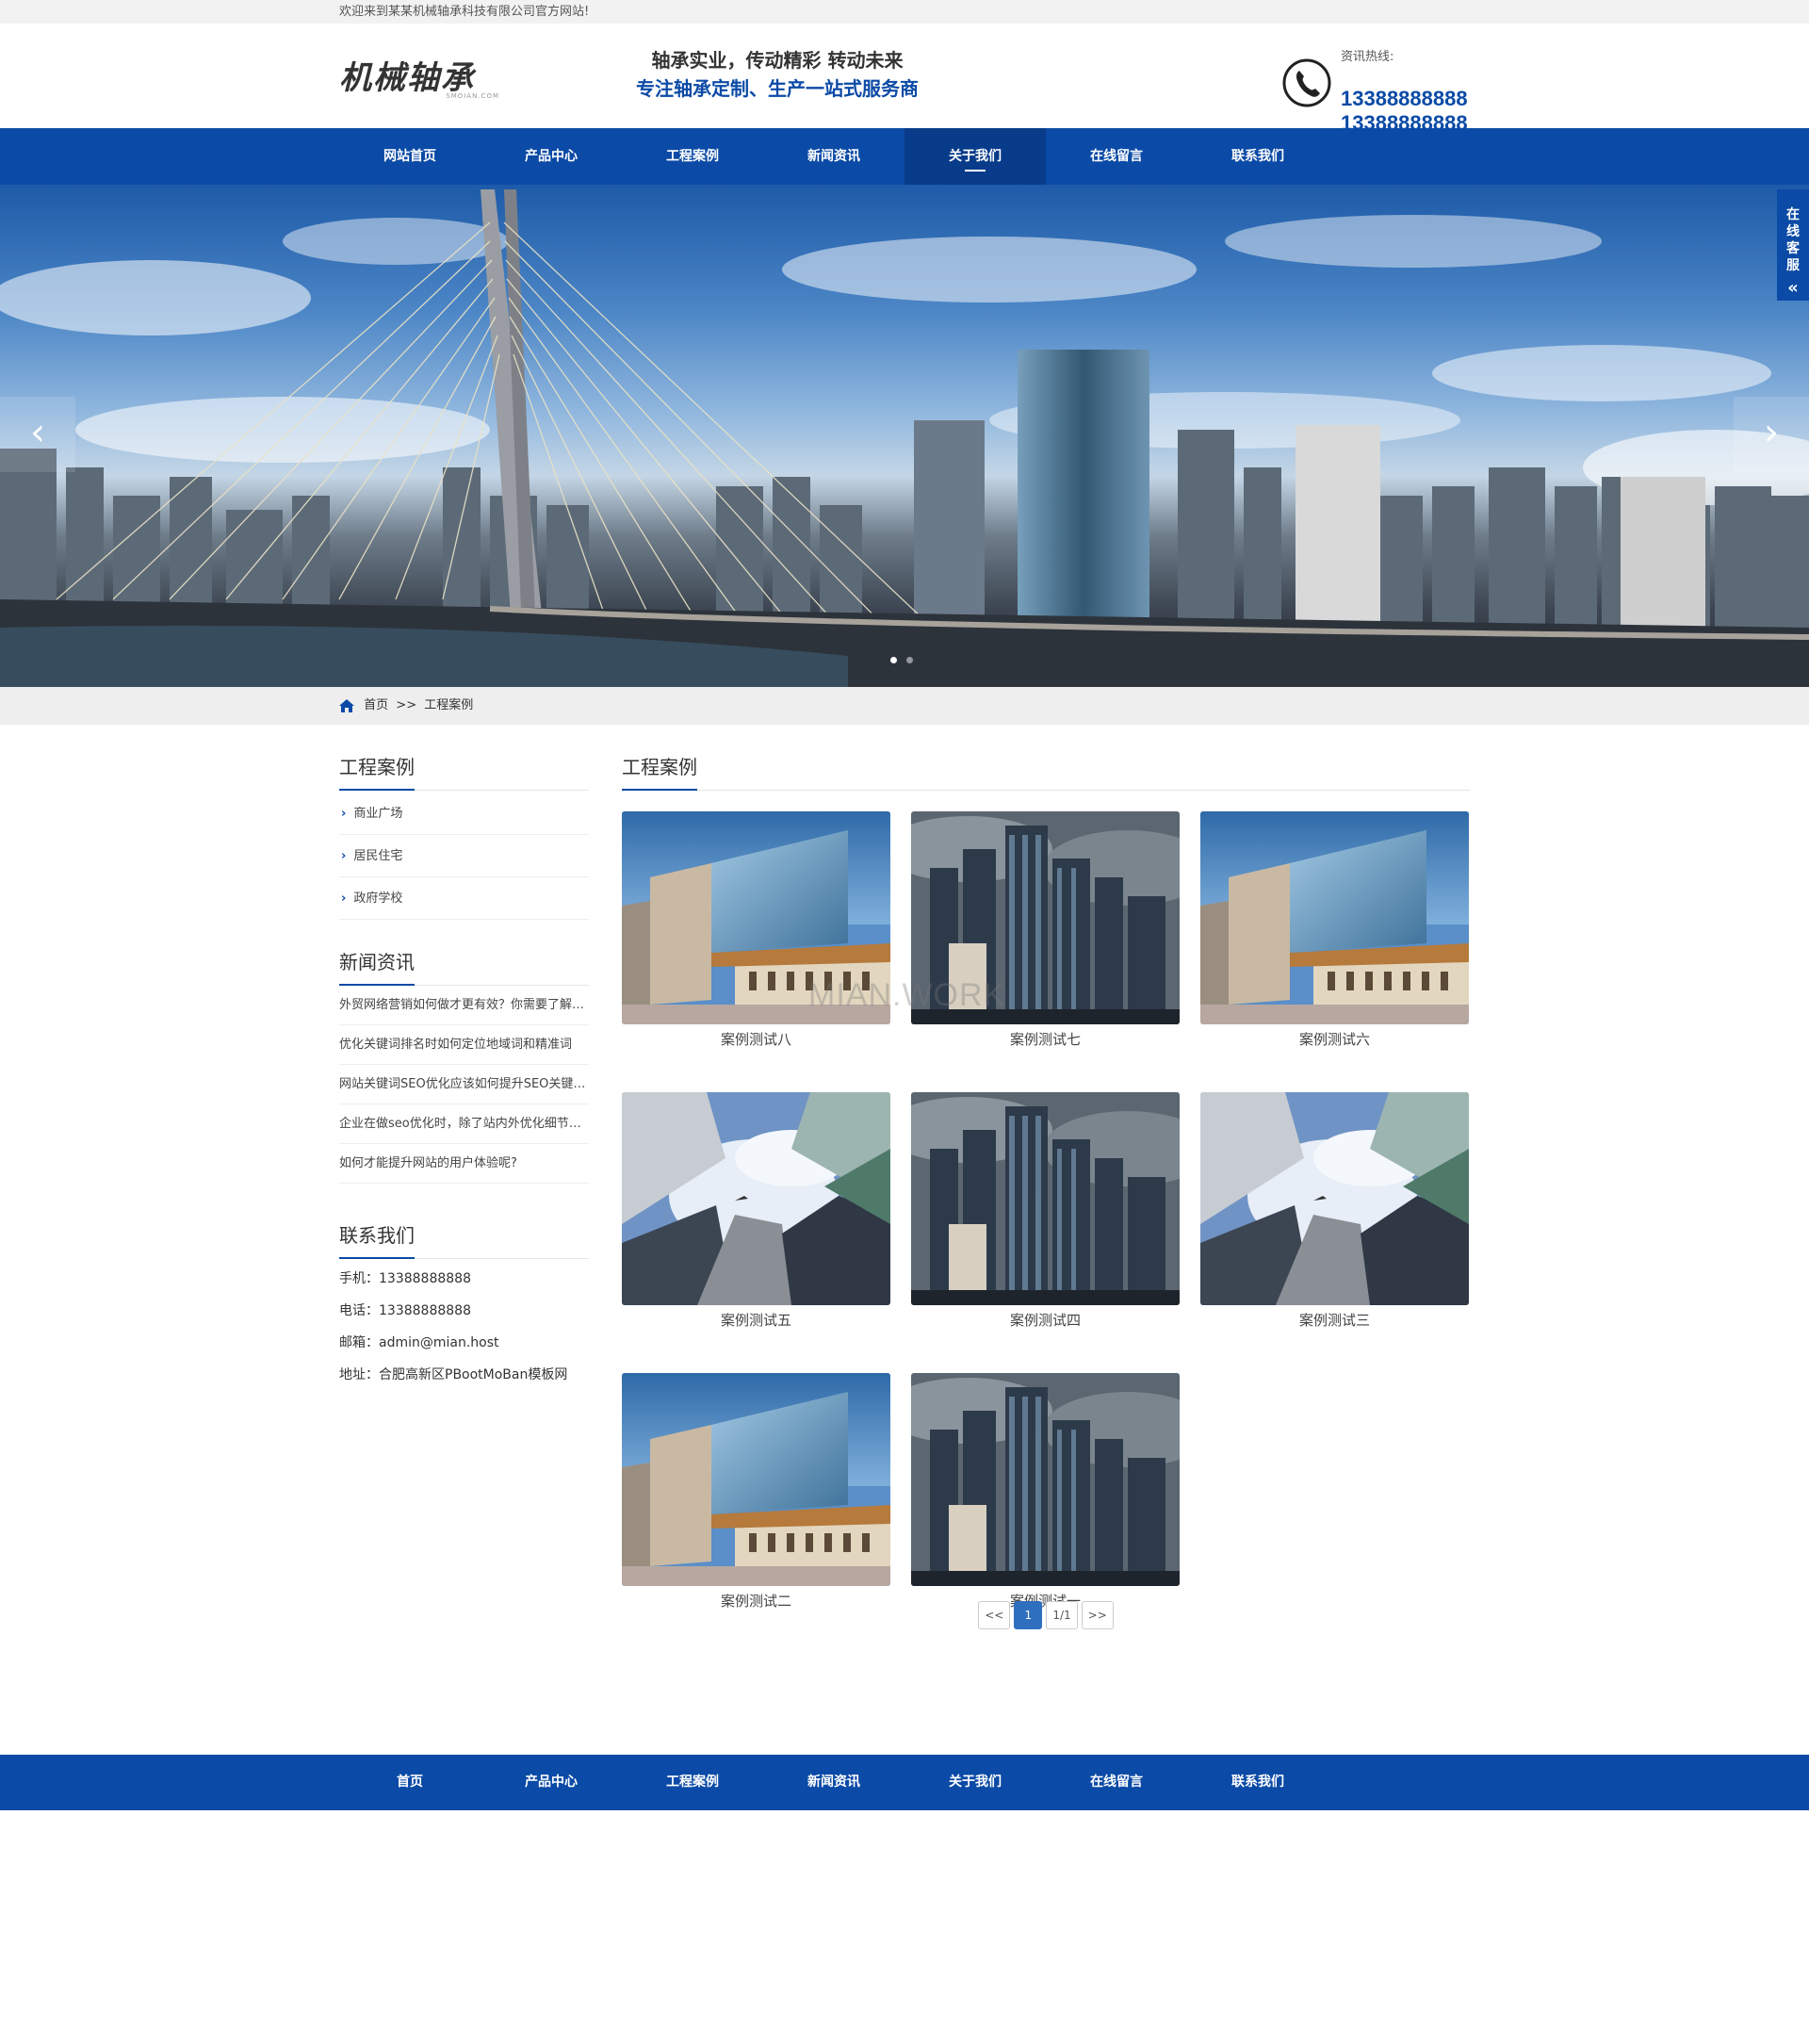  What do you see at coordinates (405, 1278) in the screenshot?
I see `contact-mobile: 手机：13388888888` at bounding box center [405, 1278].